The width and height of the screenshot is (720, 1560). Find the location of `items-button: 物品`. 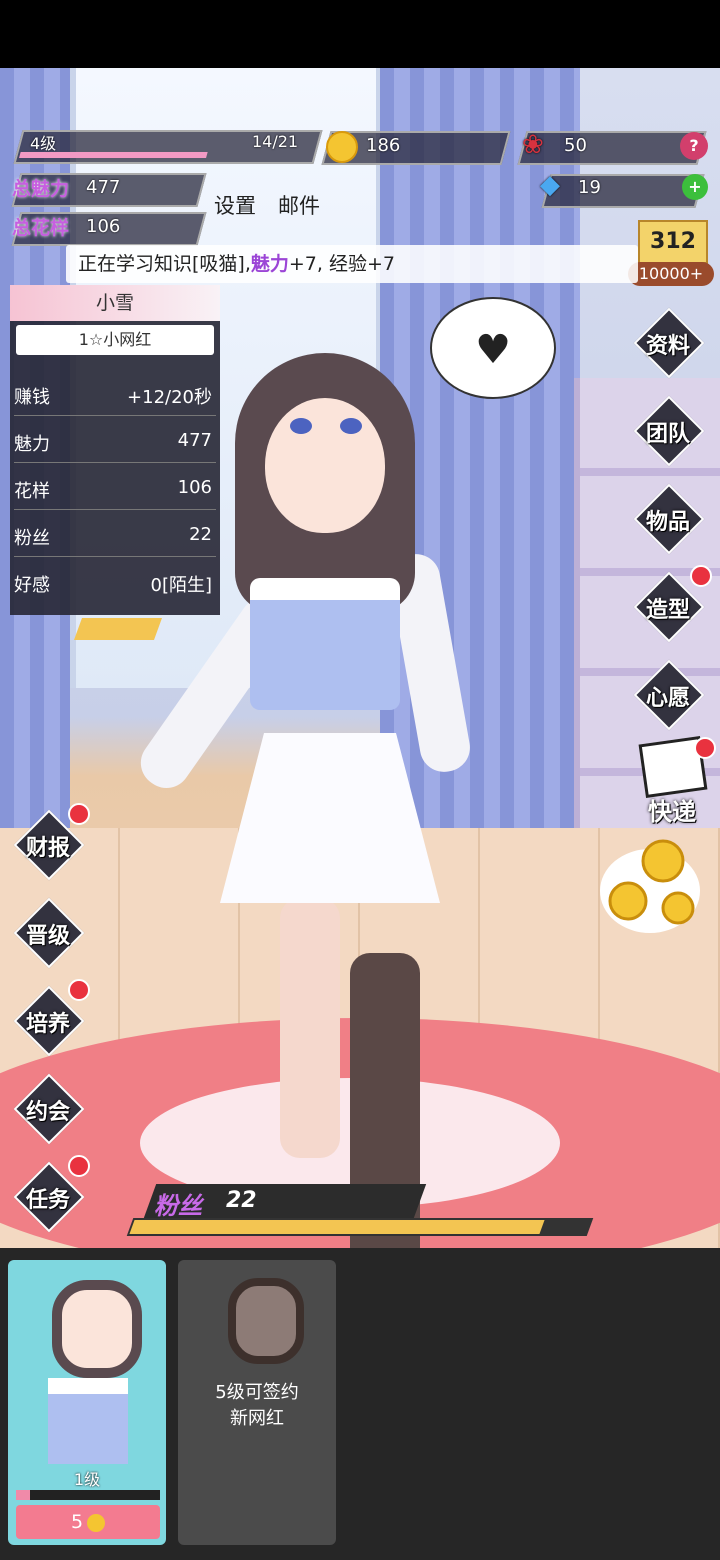

items-button: 物品 is located at coordinates (669, 519).